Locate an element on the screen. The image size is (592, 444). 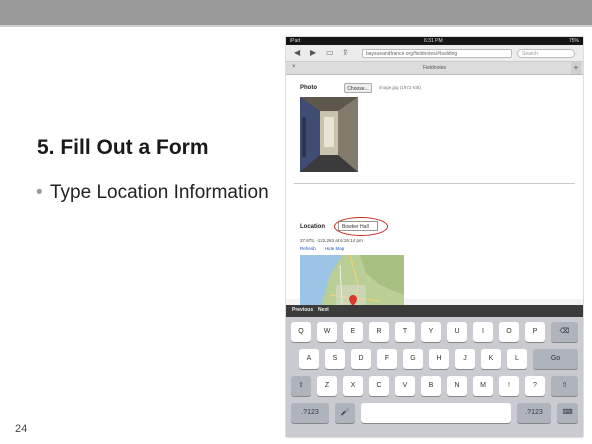
key-l: L is located at coordinates (517, 359).